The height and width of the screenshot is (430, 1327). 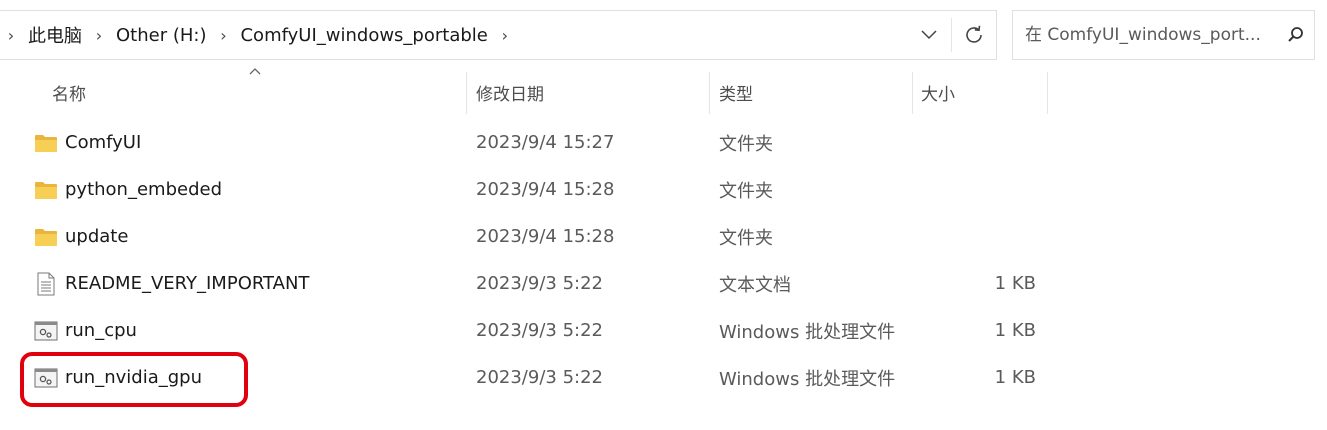 I want to click on search-box, so click(x=1163, y=35).